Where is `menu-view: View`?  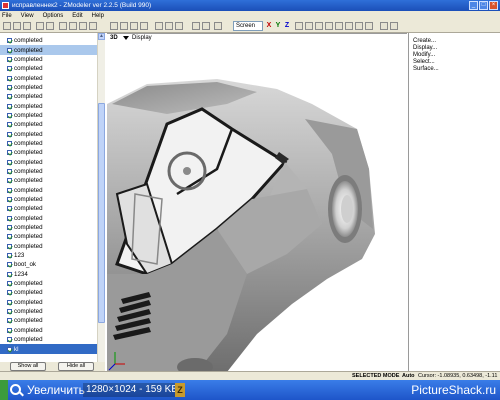 menu-view: View is located at coordinates (27, 16).